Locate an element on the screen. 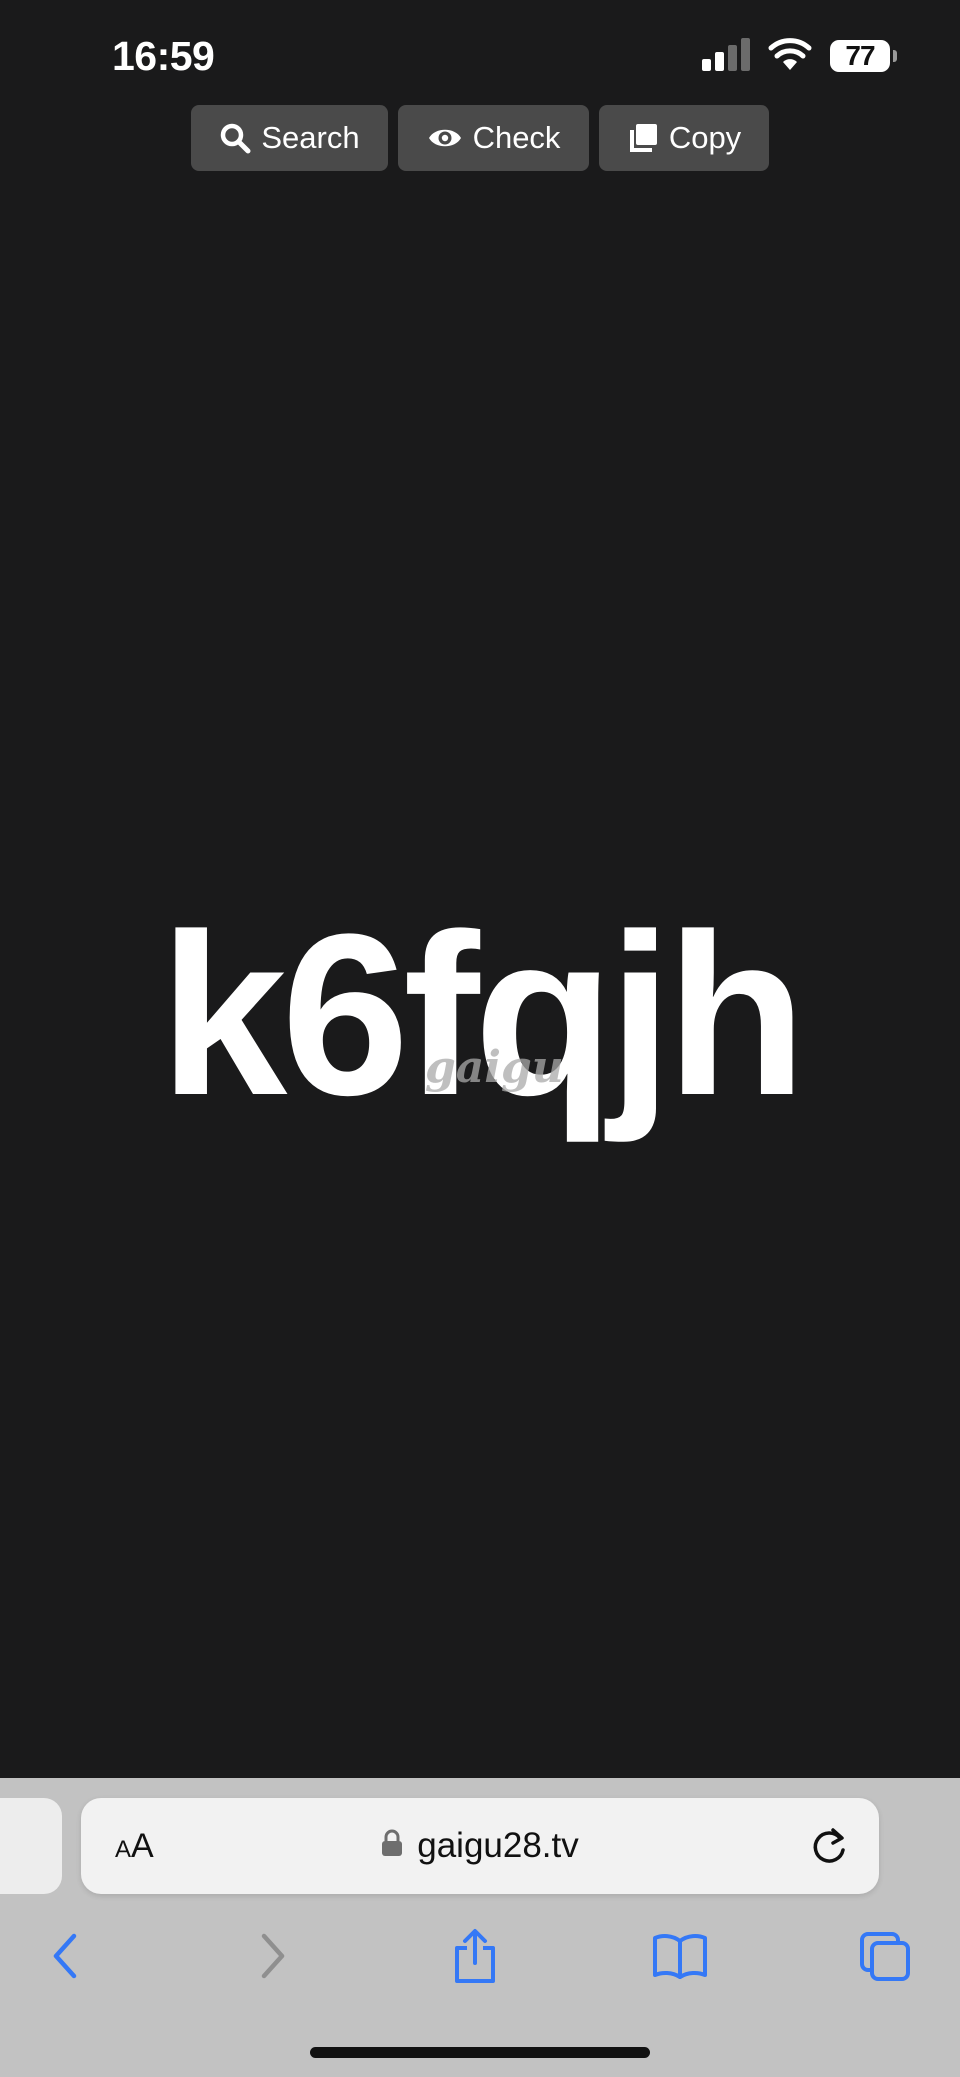  copy-button-label: Copy is located at coordinates (705, 137).